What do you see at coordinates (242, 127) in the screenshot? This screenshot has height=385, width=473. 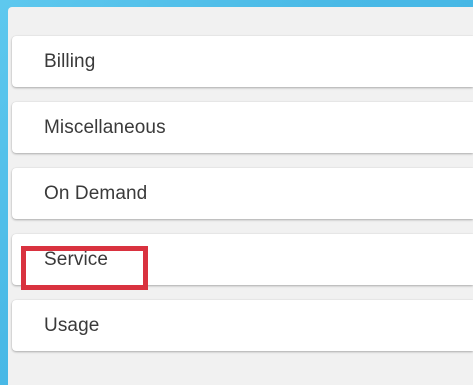 I see `list-item-miscellaneous: Miscellaneous` at bounding box center [242, 127].